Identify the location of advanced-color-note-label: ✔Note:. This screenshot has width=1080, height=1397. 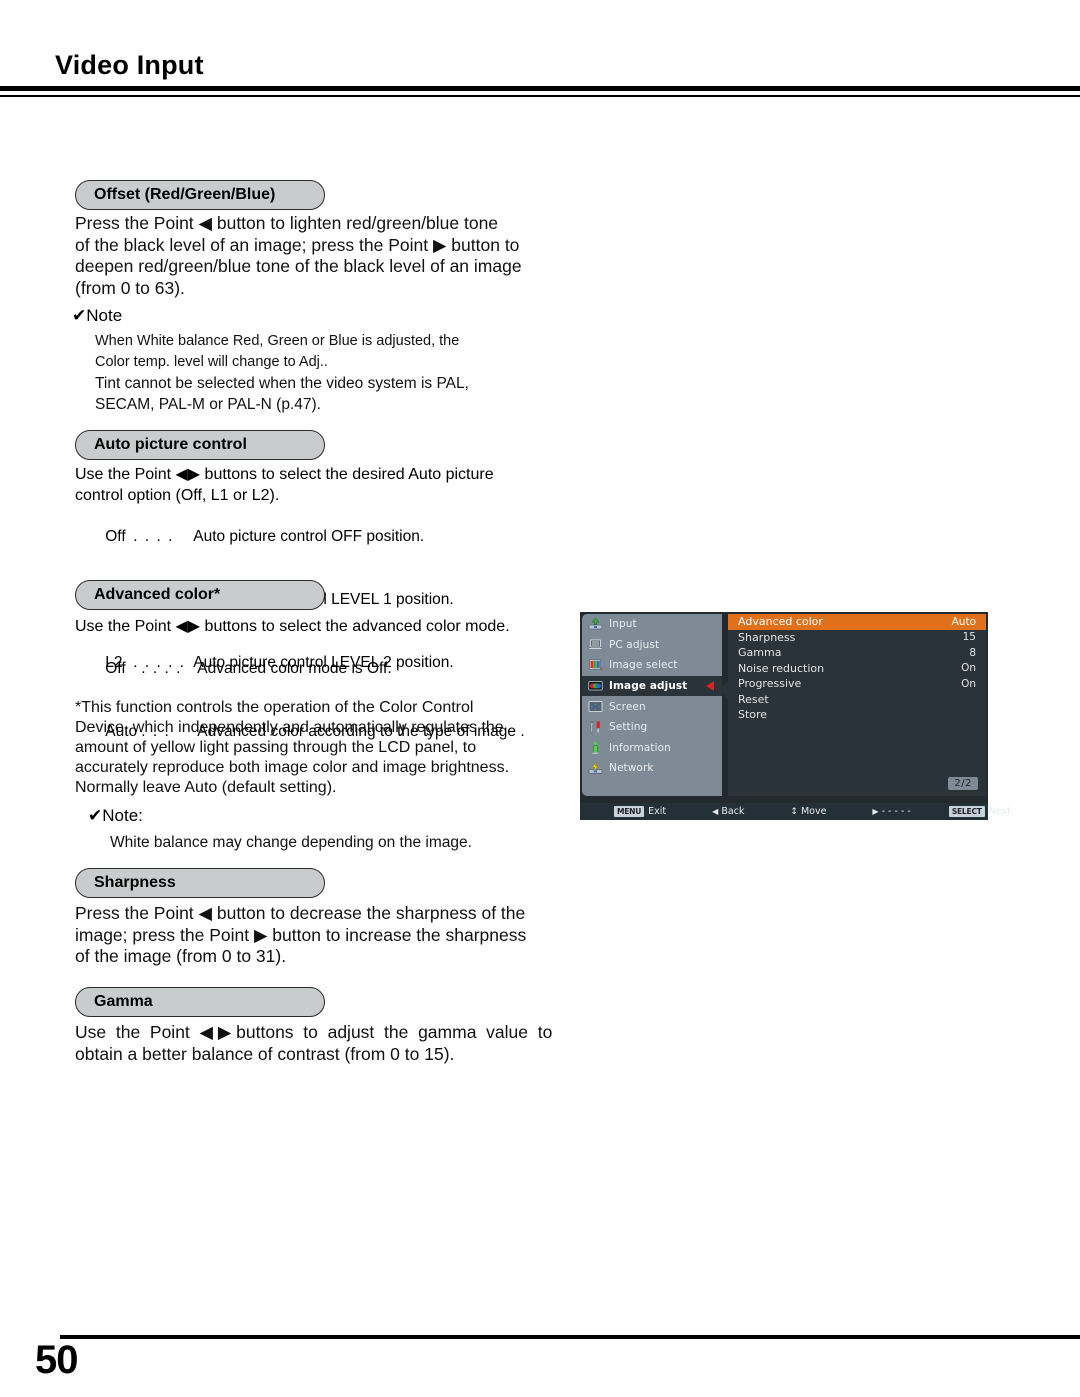
(115, 815).